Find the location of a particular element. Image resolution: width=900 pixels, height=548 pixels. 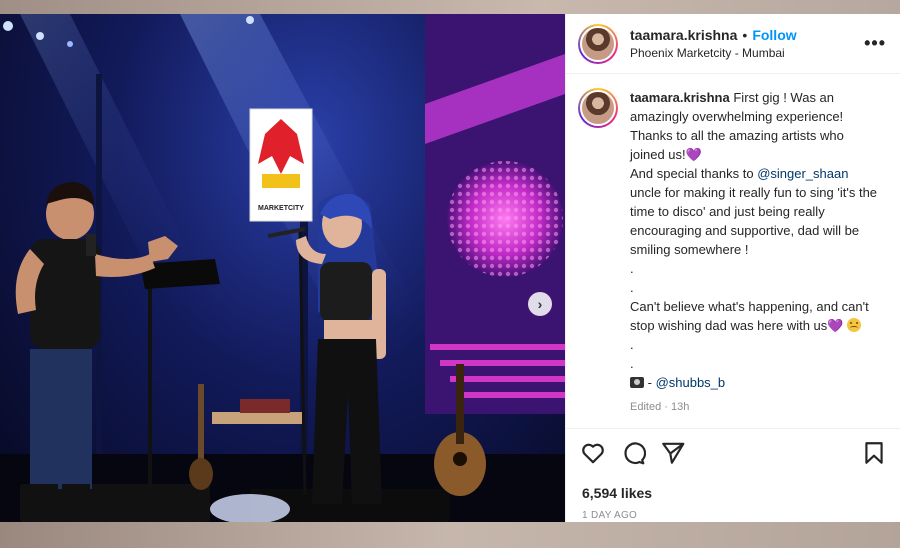

avatar is located at coordinates (598, 43).